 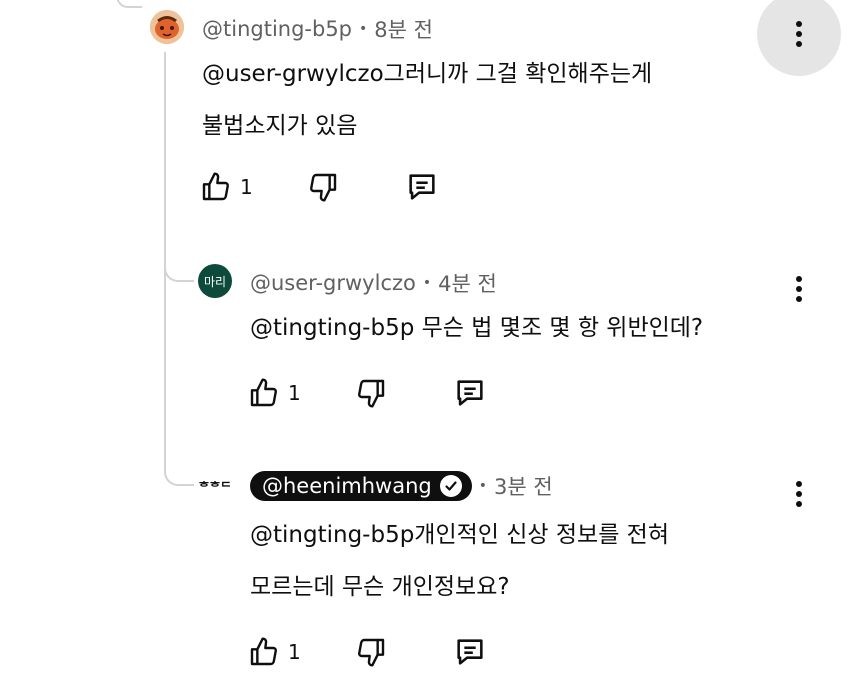 I want to click on avatar-text: ᄒᄒᄃ, so click(x=215, y=486).